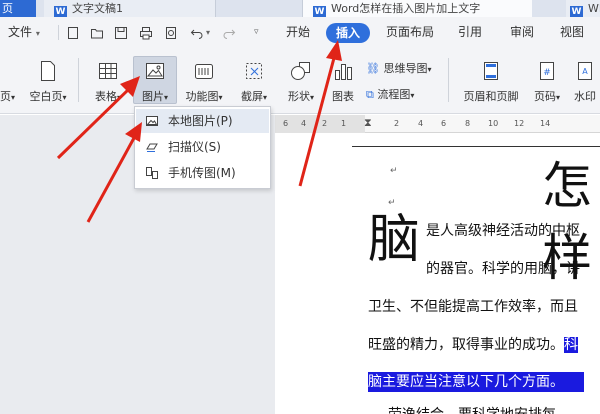 This screenshot has height=414, width=600. What do you see at coordinates (587, 82) in the screenshot?
I see `watermark-button: A 水印` at bounding box center [587, 82].